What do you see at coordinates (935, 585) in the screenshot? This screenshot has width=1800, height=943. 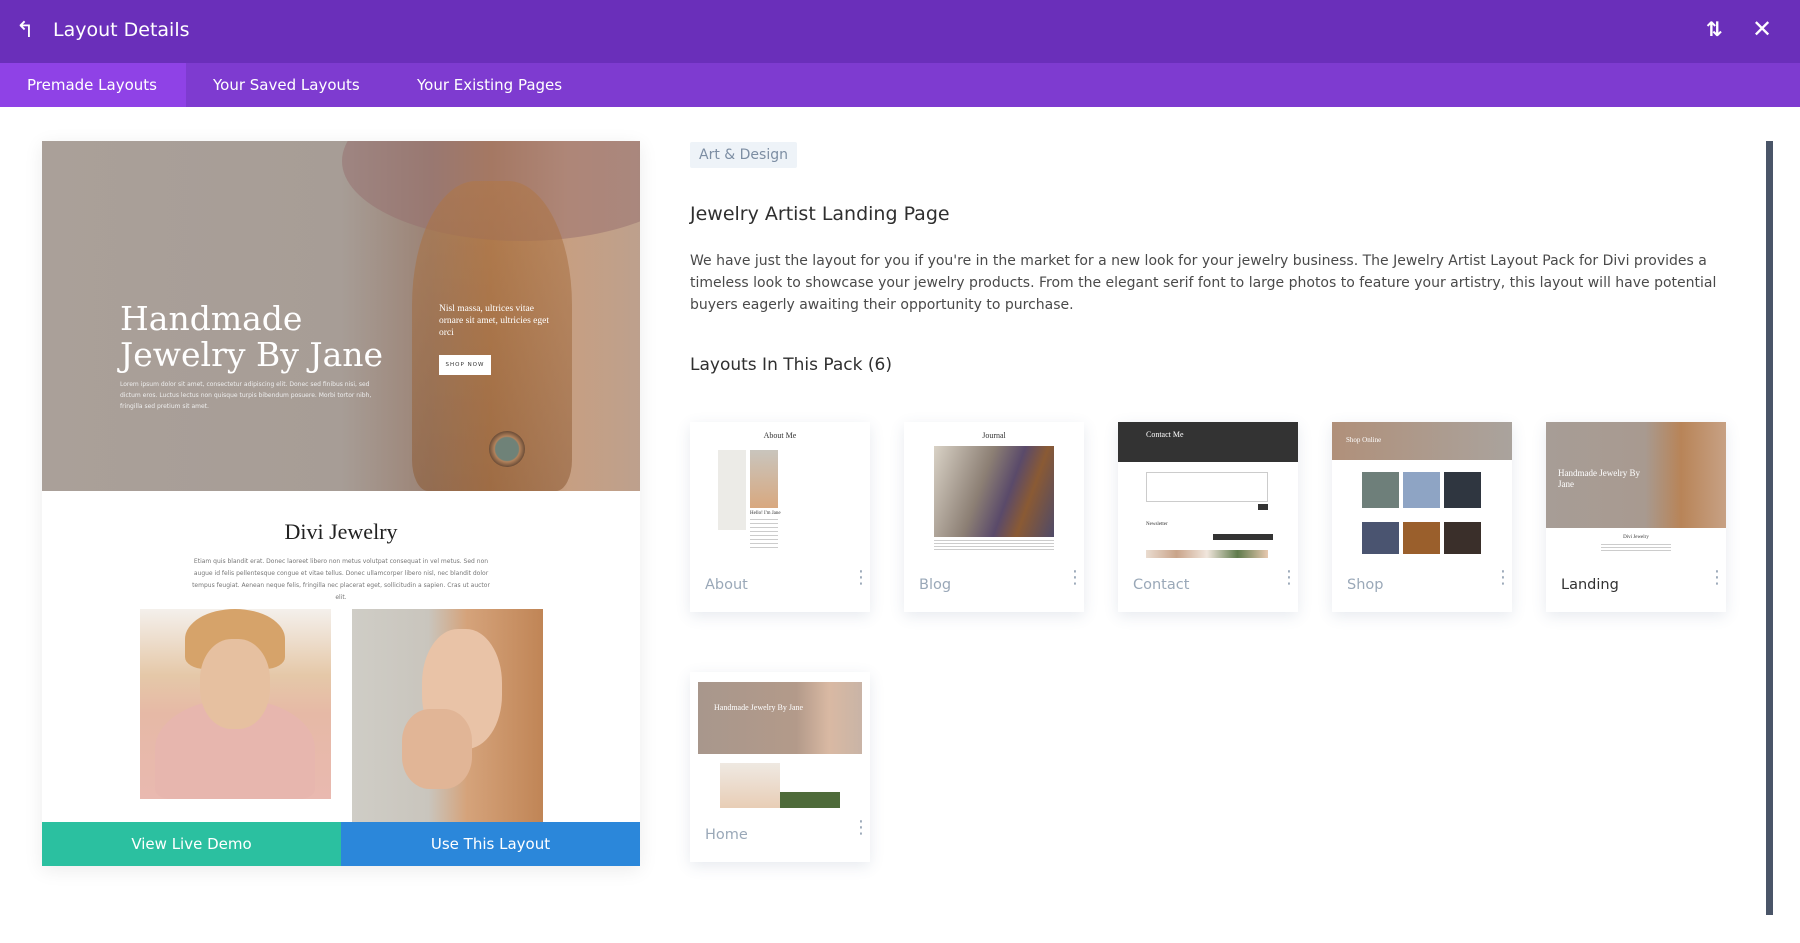 I see `card-label: Blog` at bounding box center [935, 585].